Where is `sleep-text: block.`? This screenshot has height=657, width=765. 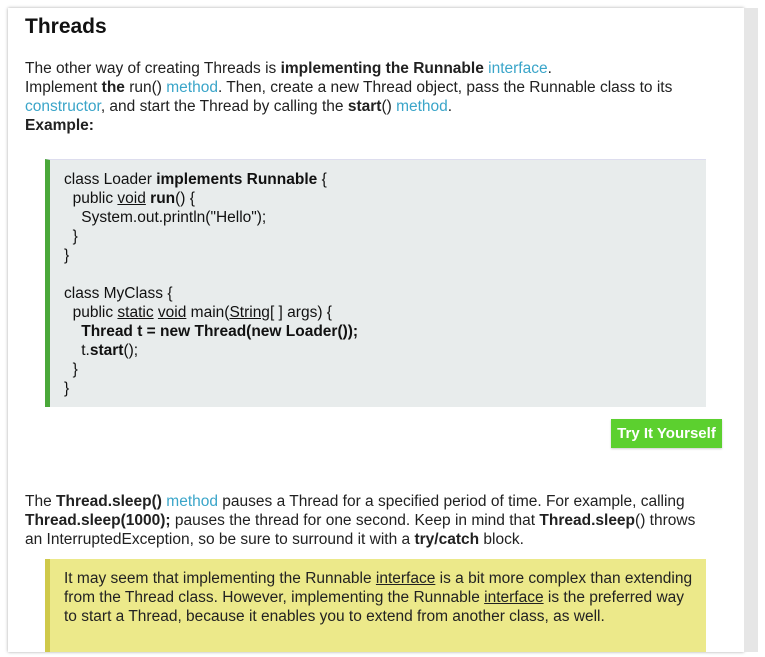 sleep-text: block. is located at coordinates (501, 539).